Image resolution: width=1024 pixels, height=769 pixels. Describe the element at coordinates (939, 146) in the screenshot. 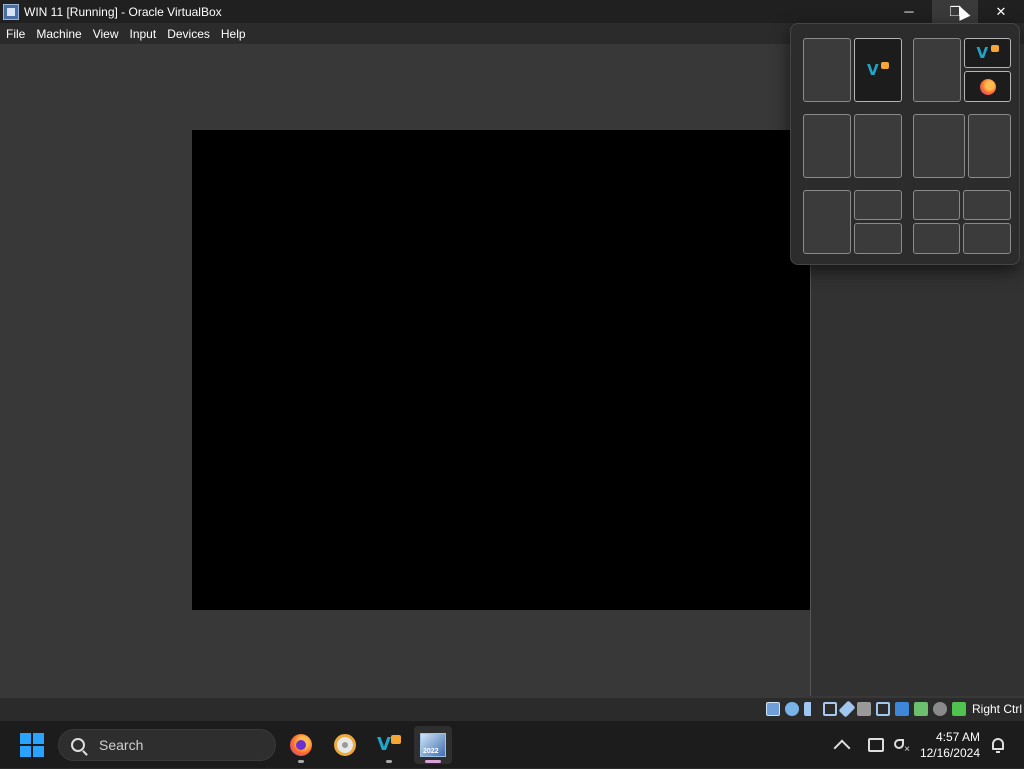

I see `snap-zone-layout4-left` at that location.